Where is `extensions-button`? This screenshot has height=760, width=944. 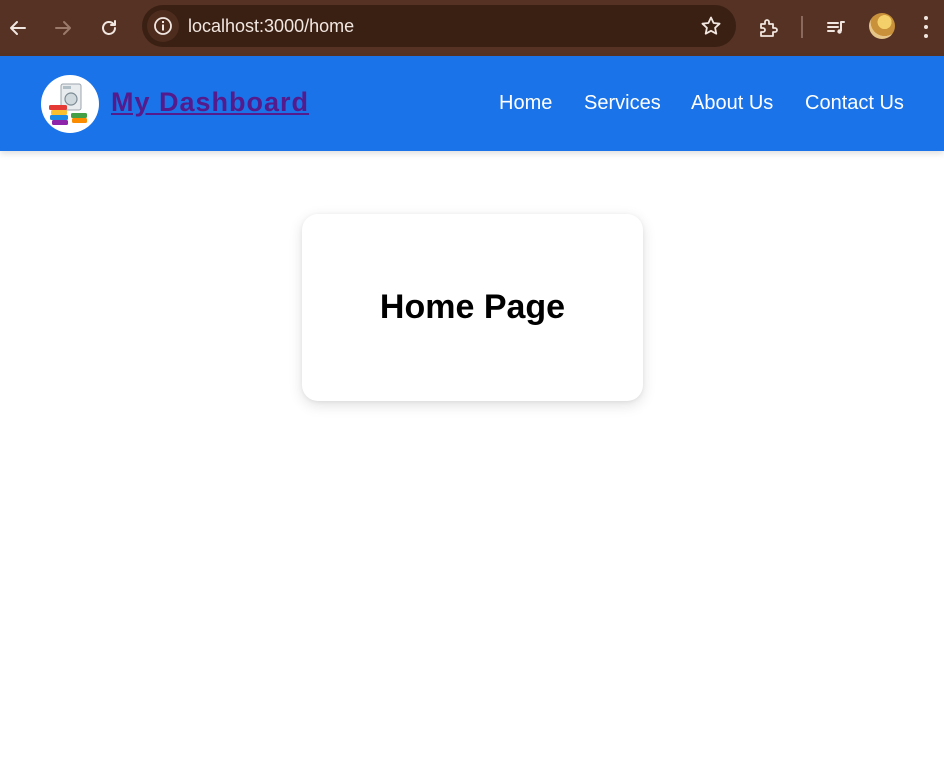 extensions-button is located at coordinates (769, 28).